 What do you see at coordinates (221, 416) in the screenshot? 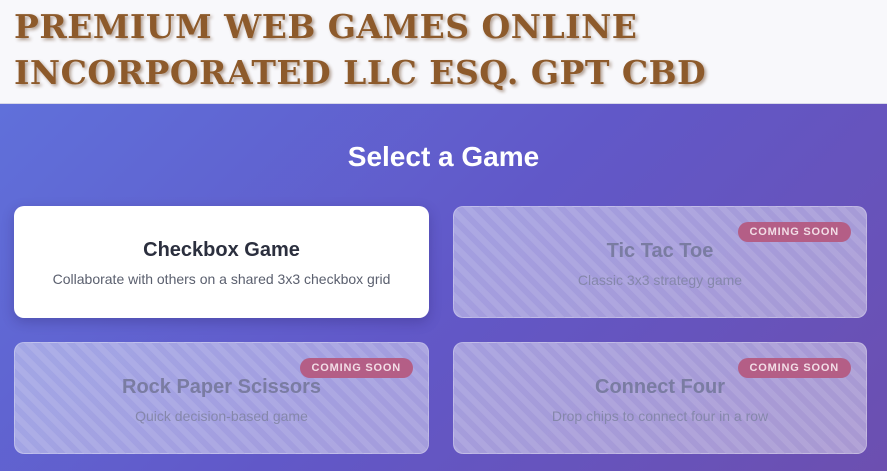
I see `game-card-description: Quick decision-based game` at bounding box center [221, 416].